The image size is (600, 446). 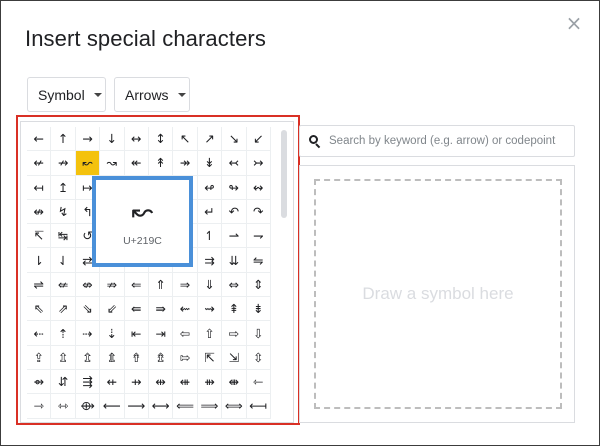 What do you see at coordinates (234, 333) in the screenshot?
I see `character-cell: ⇨` at bounding box center [234, 333].